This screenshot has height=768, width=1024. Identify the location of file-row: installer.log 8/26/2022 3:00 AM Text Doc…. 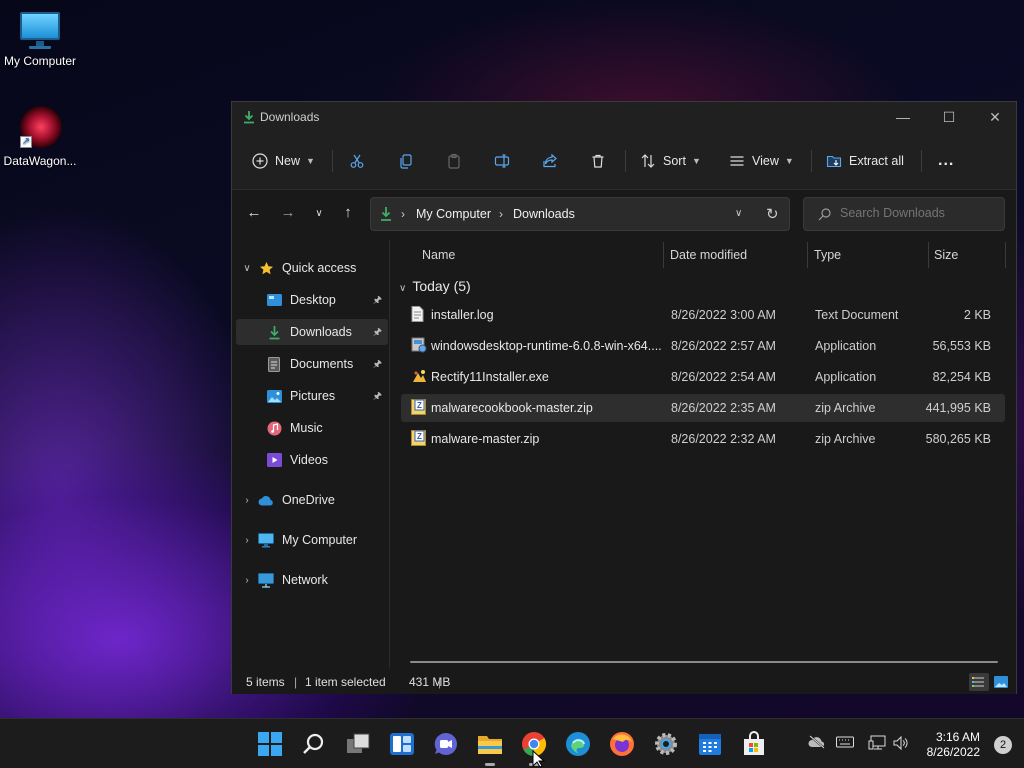
(703, 315).